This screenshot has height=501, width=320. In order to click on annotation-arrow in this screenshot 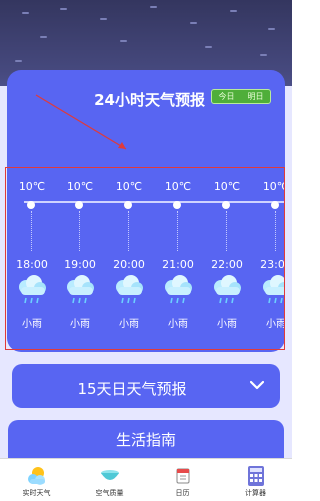, I will do `click(81, 122)`.